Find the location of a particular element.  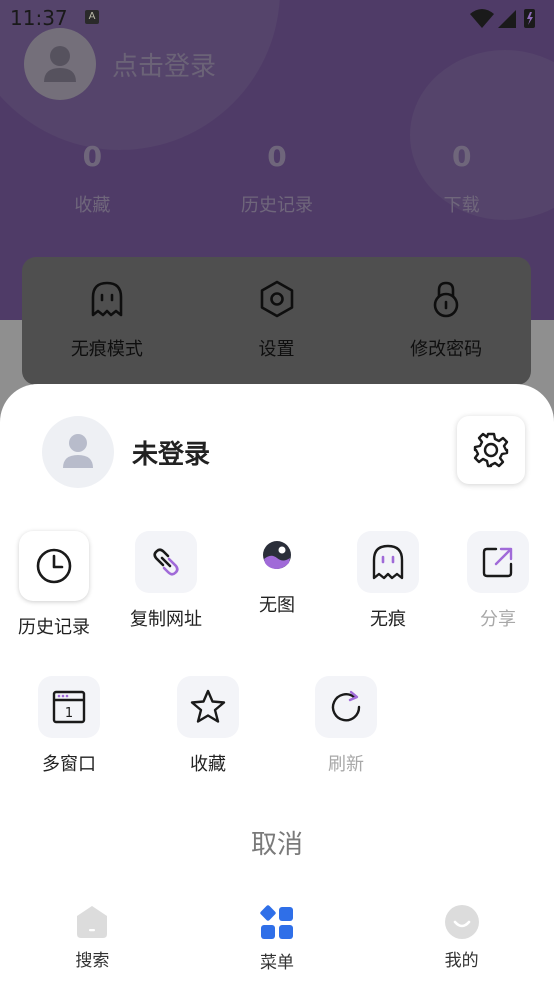

cancel-button: 取消 is located at coordinates (277, 842).